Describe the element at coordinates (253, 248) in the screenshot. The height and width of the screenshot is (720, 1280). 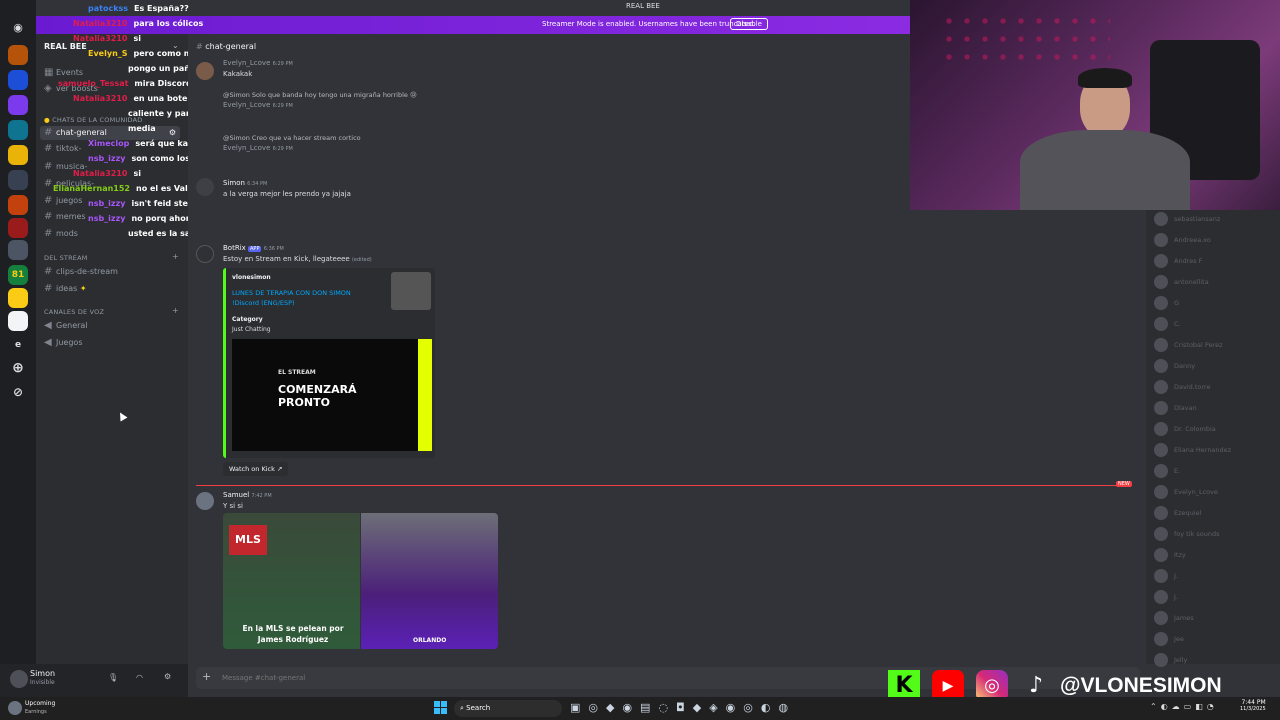
I see `message-author: BotRix APP 6:36 PM` at that location.